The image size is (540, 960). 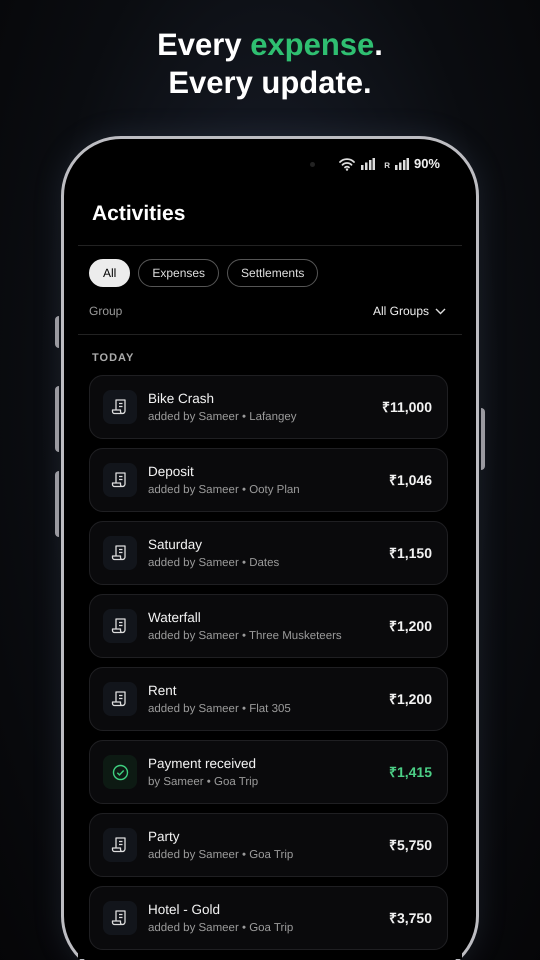 What do you see at coordinates (409, 311) in the screenshot?
I see `group-dropdown: All Groups` at bounding box center [409, 311].